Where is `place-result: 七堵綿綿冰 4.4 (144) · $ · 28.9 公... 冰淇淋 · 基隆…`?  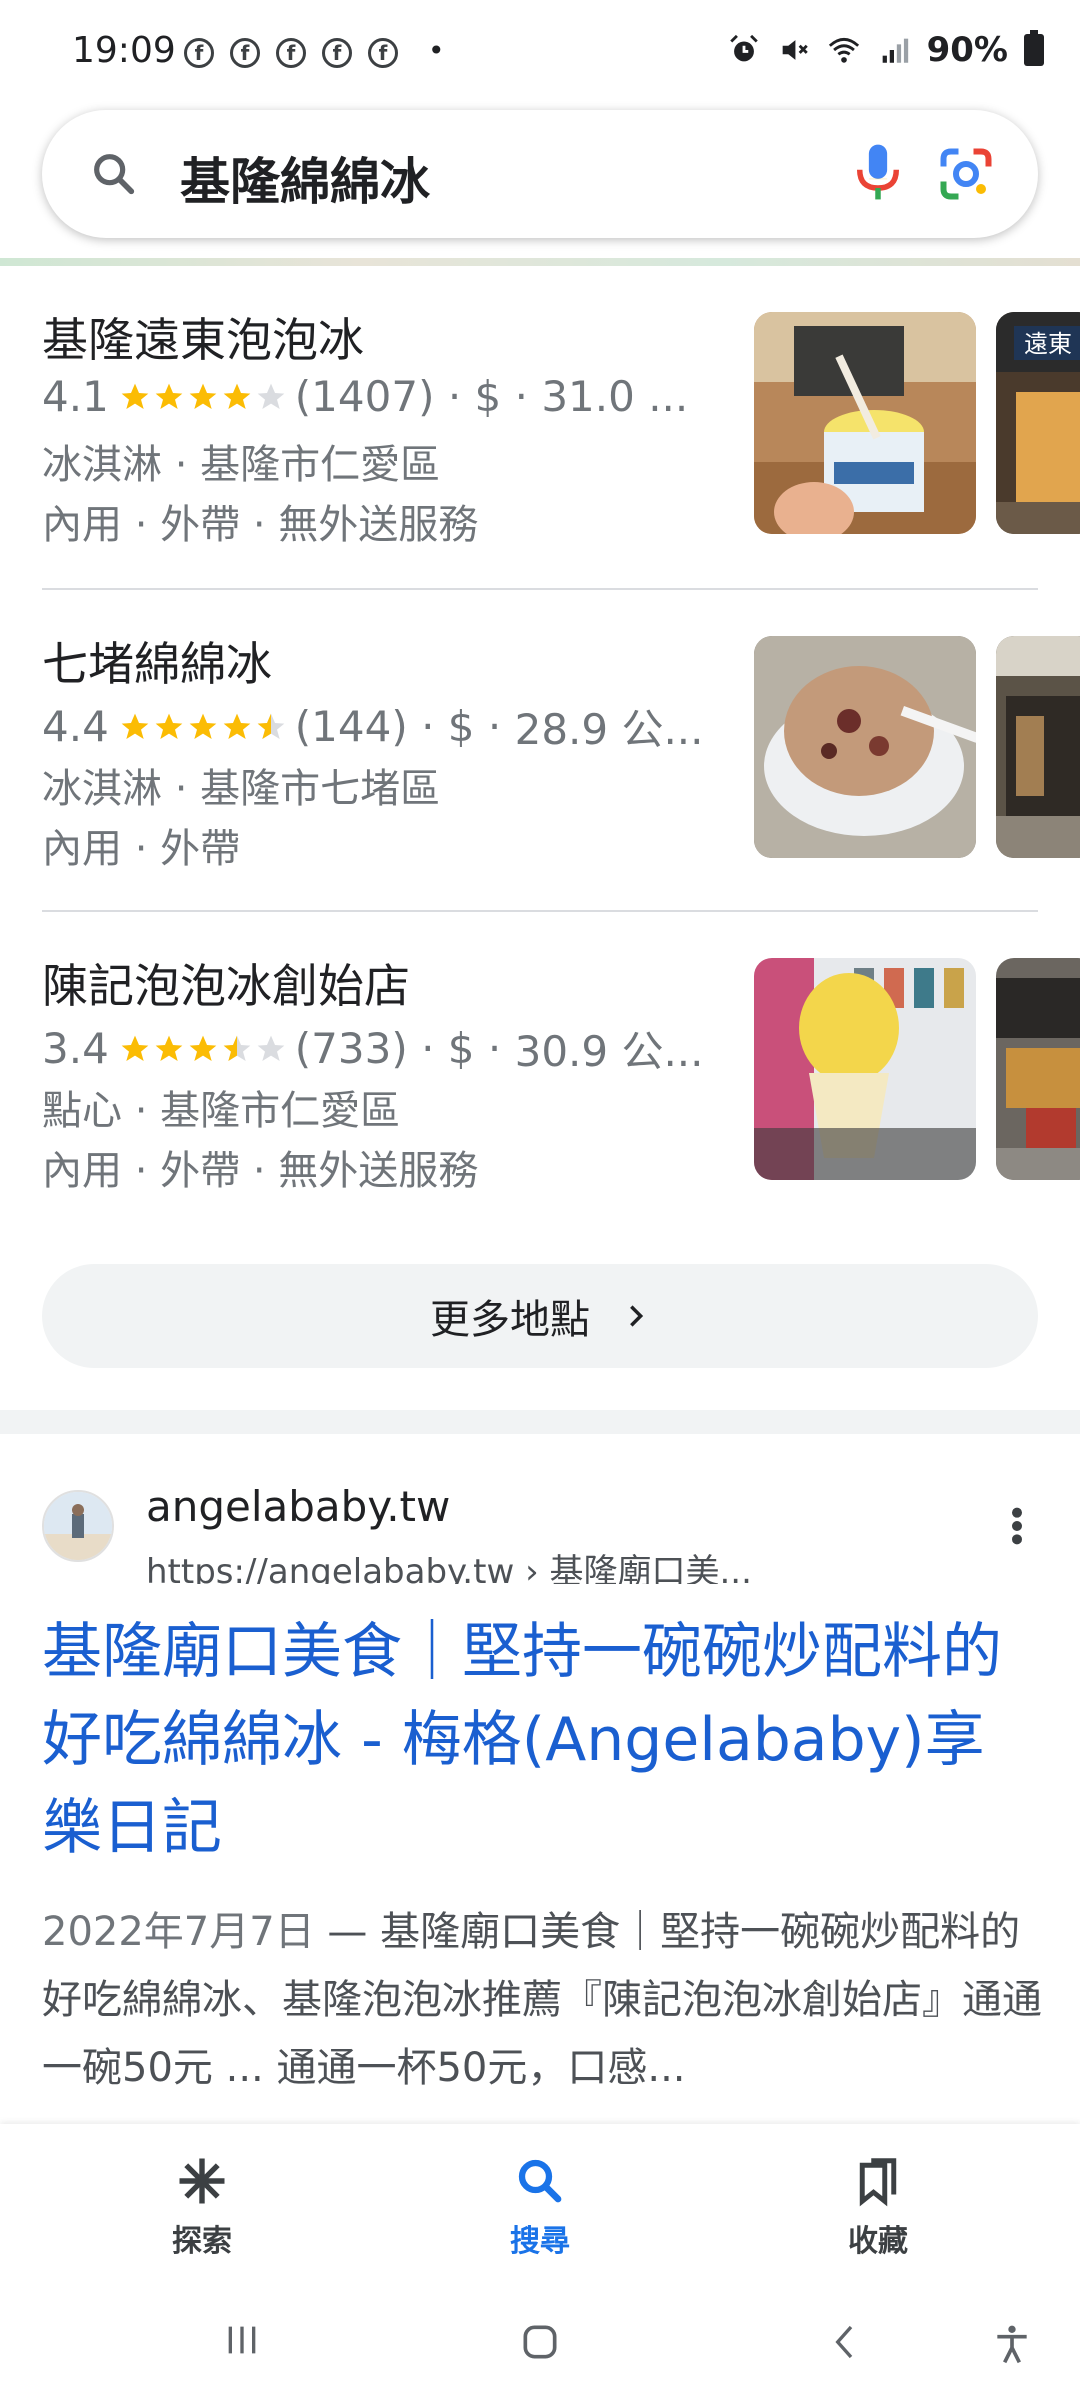 place-result: 七堵綿綿冰 4.4 (144) · $ · 28.9 公... 冰淇淋 · 基隆… is located at coordinates (561, 751).